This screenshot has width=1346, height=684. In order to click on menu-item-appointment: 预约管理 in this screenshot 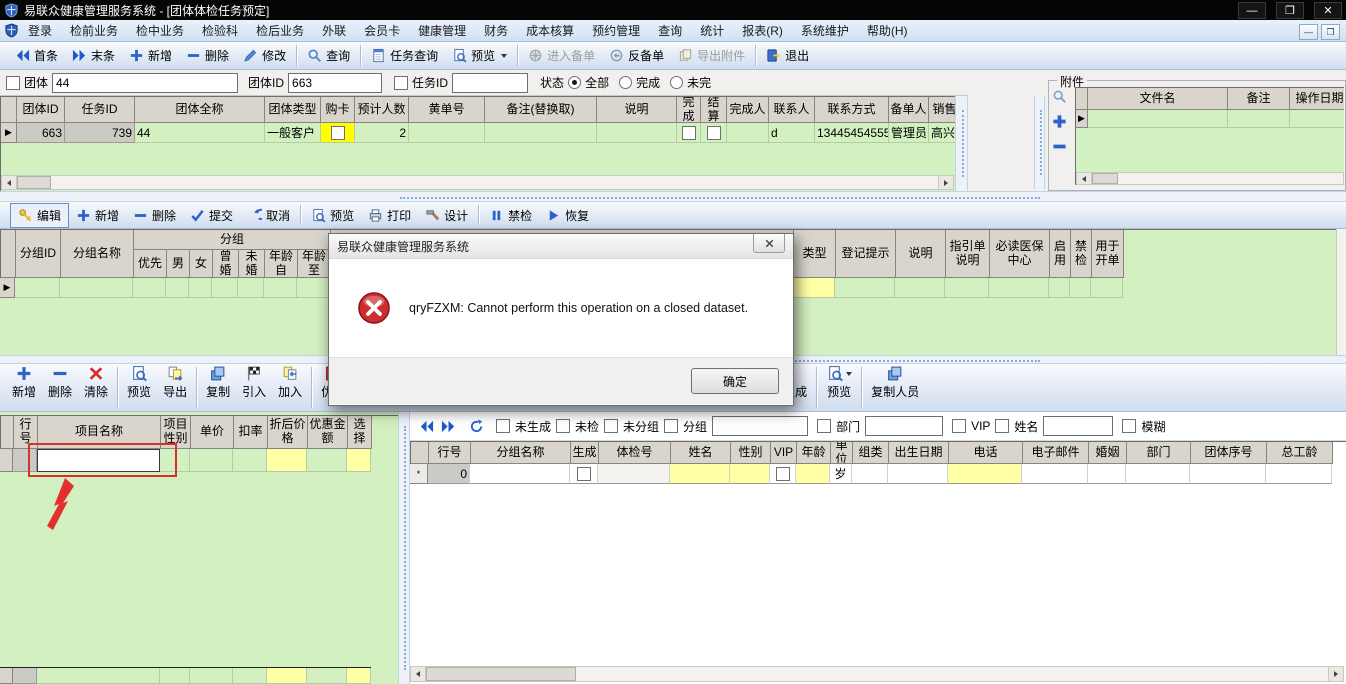, I will do `click(616, 30)`.